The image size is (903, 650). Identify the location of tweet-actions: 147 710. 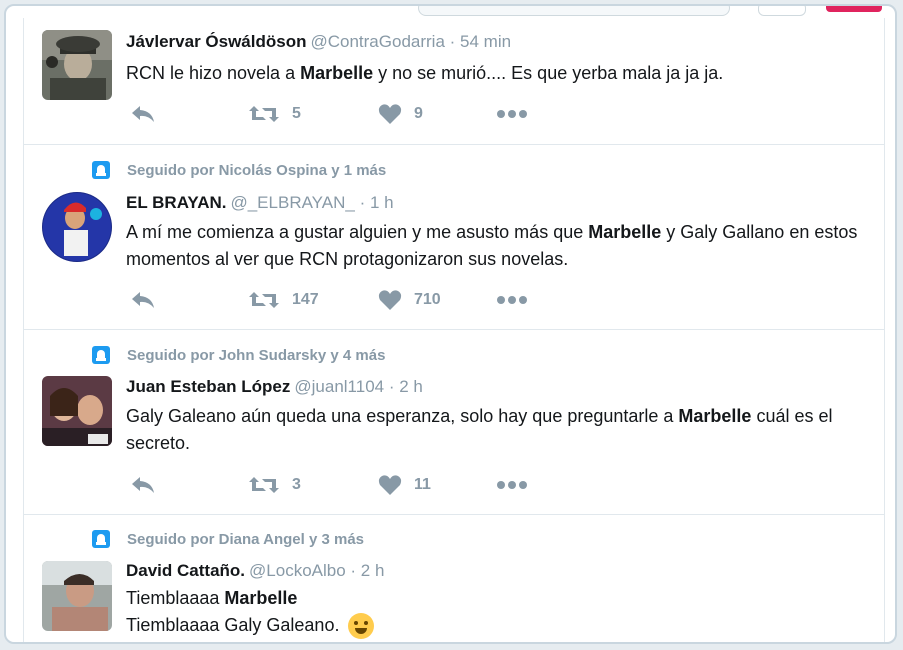
(329, 300).